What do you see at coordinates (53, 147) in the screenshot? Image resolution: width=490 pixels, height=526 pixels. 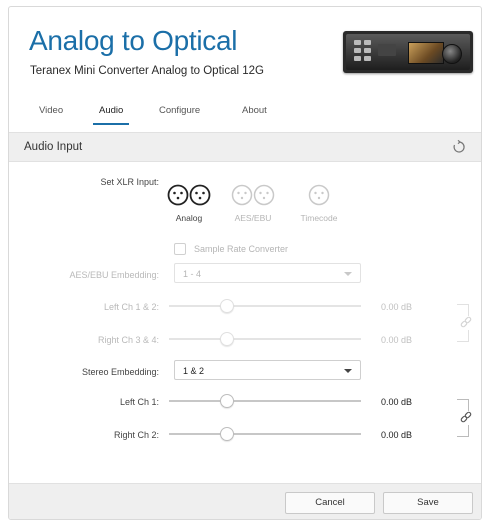 I see `section-title: Audio Input` at bounding box center [53, 147].